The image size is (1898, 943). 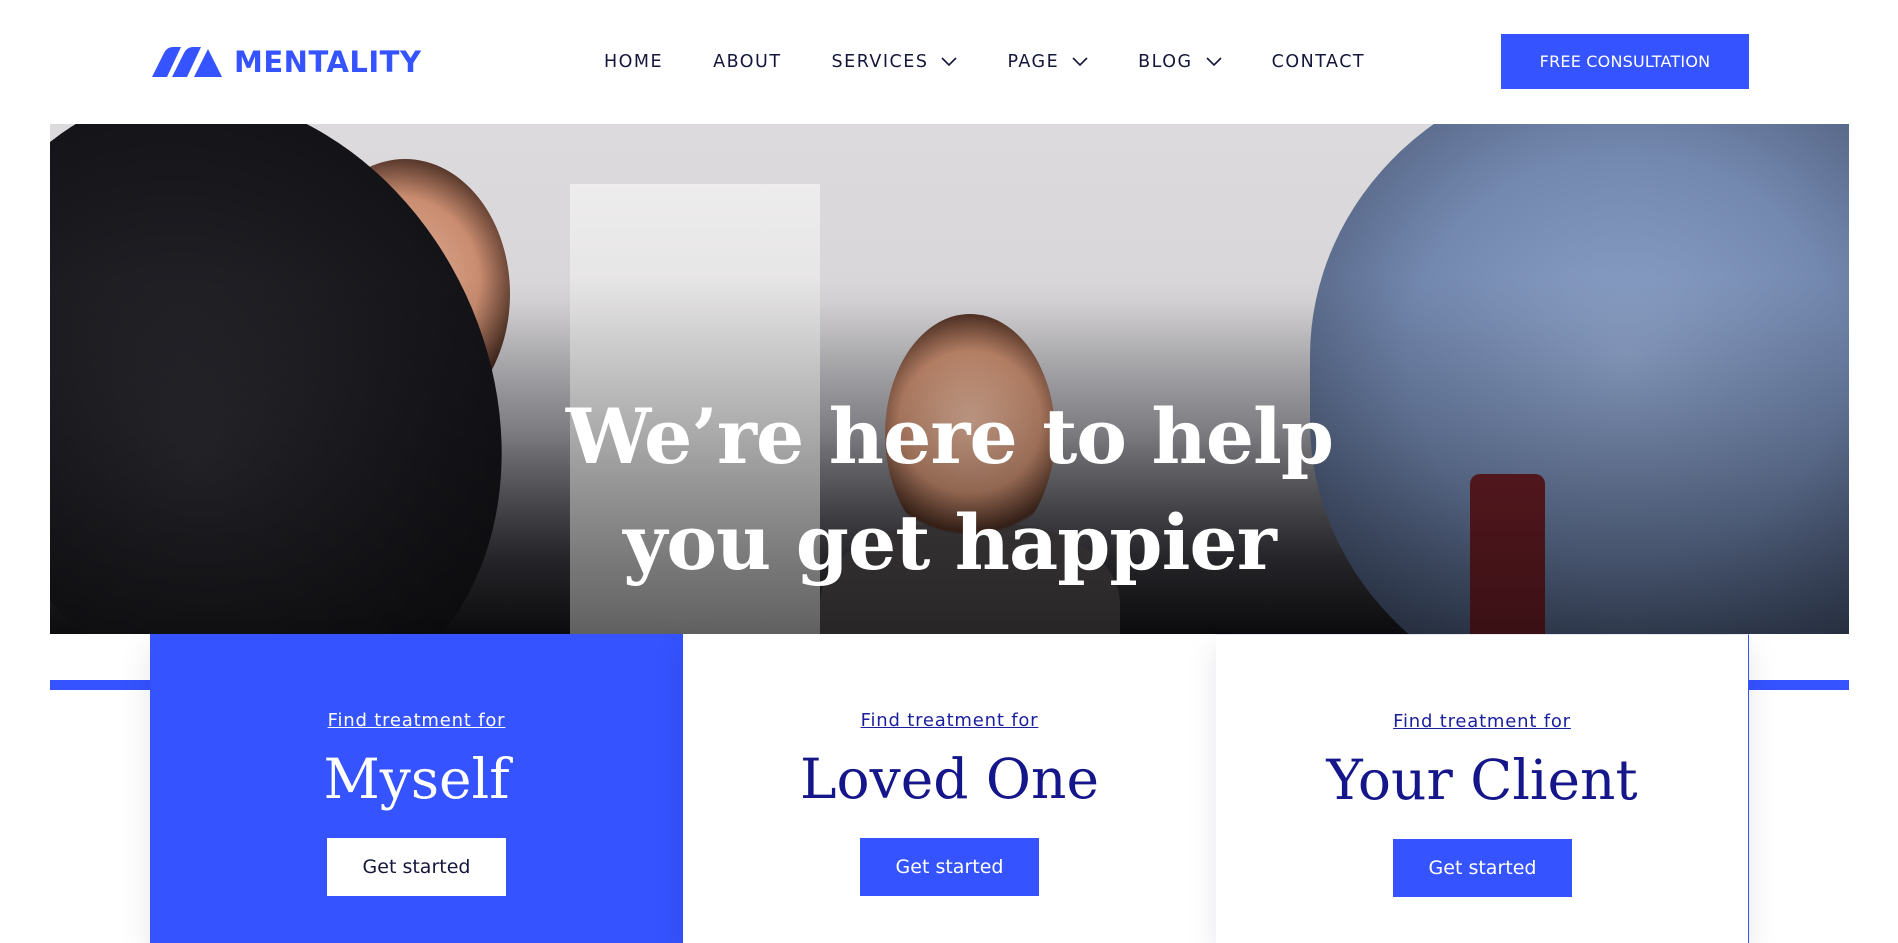 I want to click on nav-item-about: ABOUT, so click(x=747, y=62).